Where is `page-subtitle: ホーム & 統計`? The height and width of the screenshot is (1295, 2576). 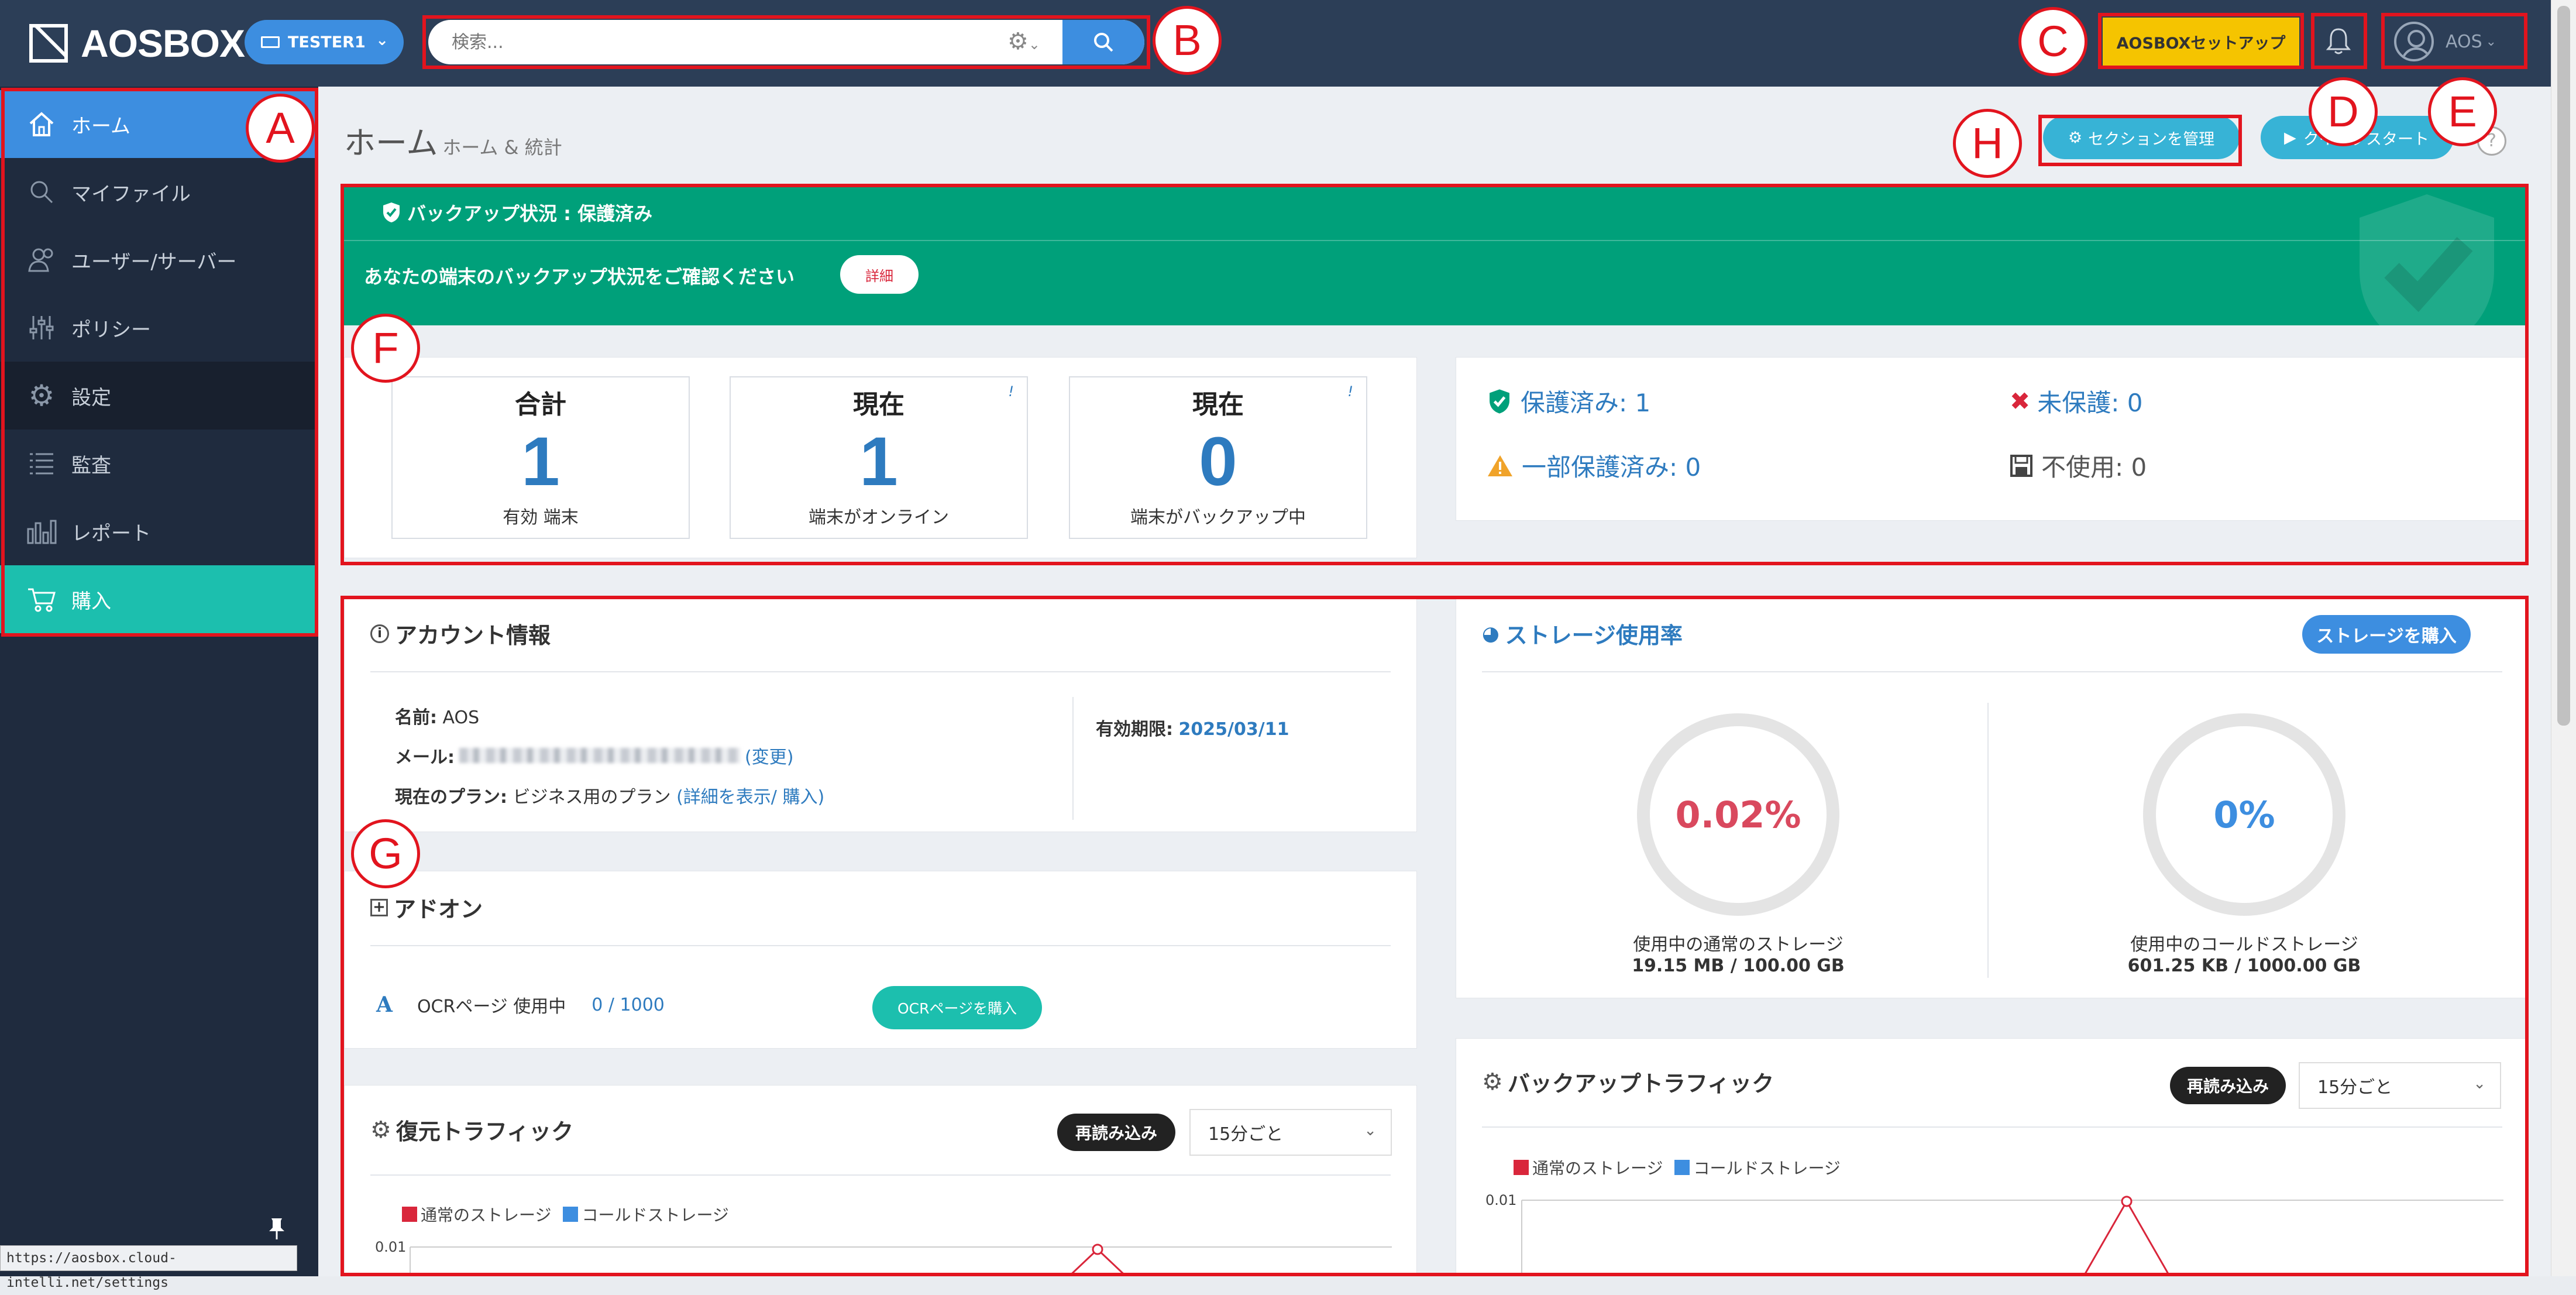
page-subtitle: ホーム & 統計 is located at coordinates (502, 147).